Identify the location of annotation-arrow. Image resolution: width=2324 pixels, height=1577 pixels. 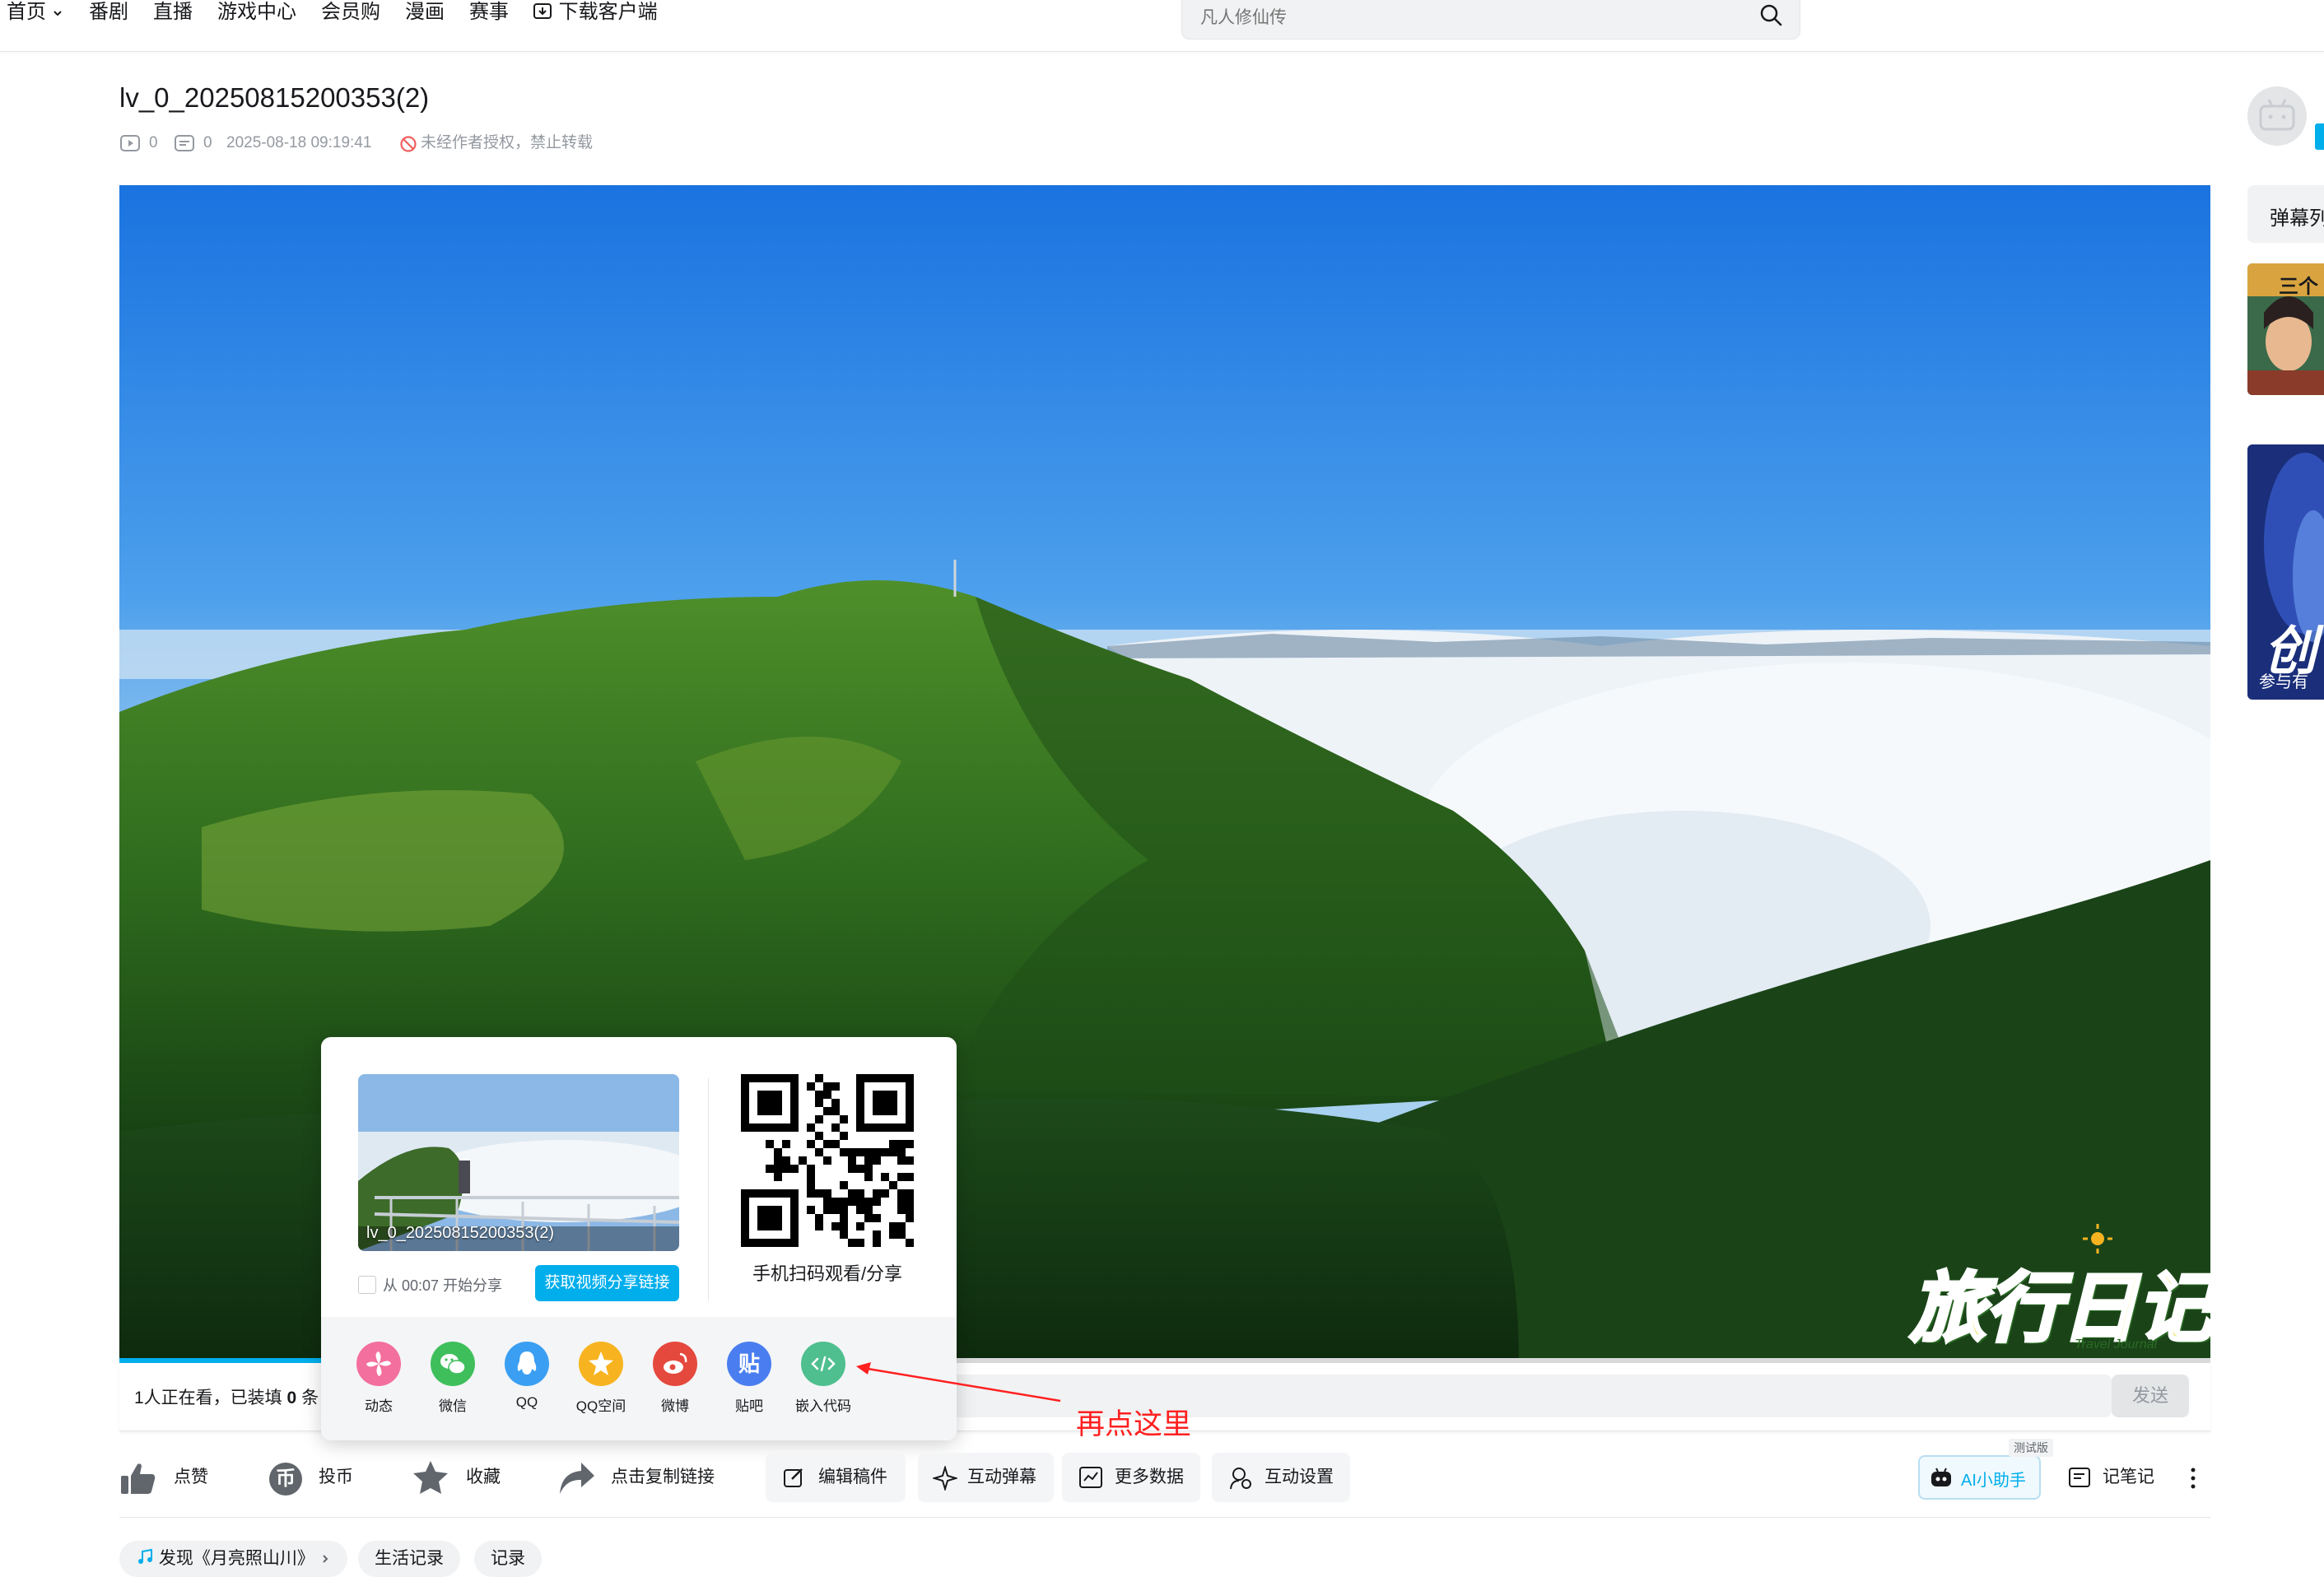
(958, 1382).